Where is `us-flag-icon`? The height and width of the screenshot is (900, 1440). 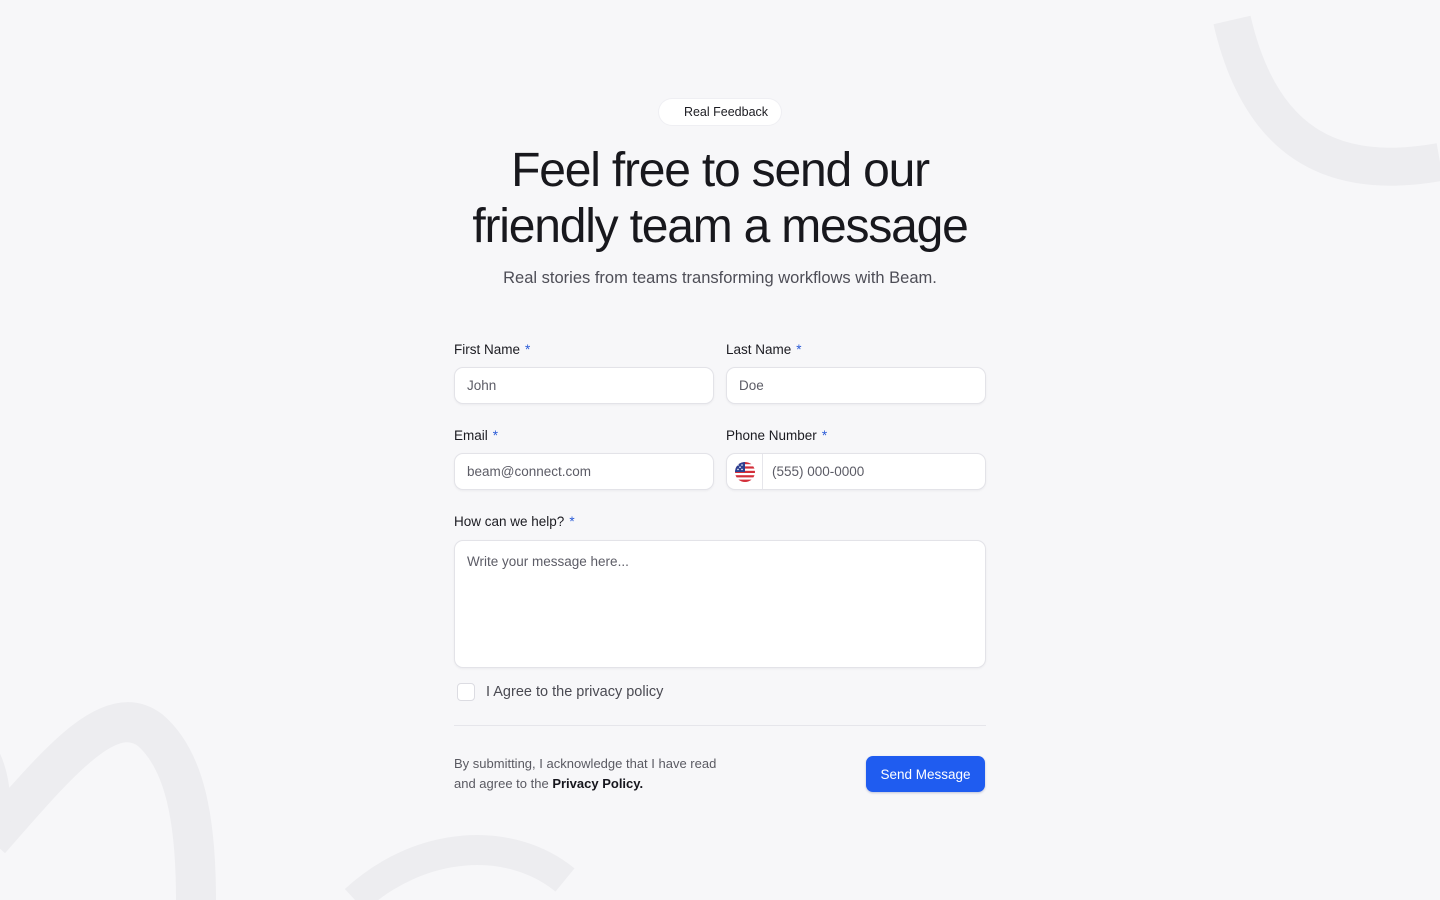 us-flag-icon is located at coordinates (744, 471).